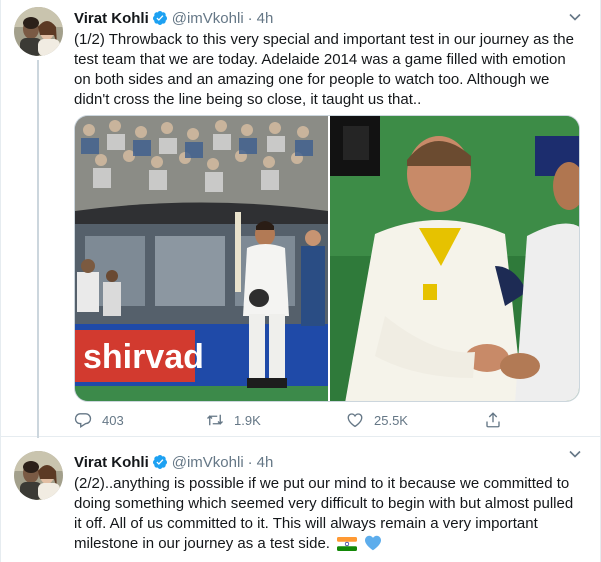 This screenshot has height=562, width=601. Describe the element at coordinates (143, 357) in the screenshot. I see `ad-banner-text: shirvad` at that location.